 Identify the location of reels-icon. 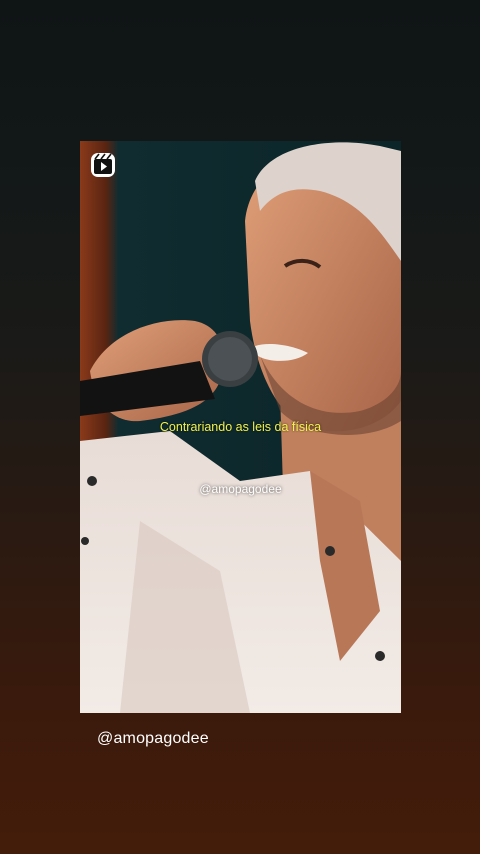
(103, 165).